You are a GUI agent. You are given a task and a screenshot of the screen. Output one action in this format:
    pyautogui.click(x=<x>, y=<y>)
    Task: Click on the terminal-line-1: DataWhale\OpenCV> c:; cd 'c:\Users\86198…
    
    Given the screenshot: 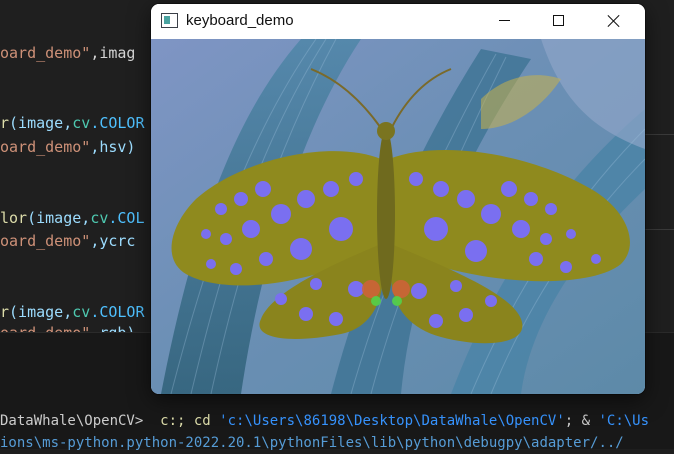 What is the action you would take?
    pyautogui.click(x=324, y=421)
    